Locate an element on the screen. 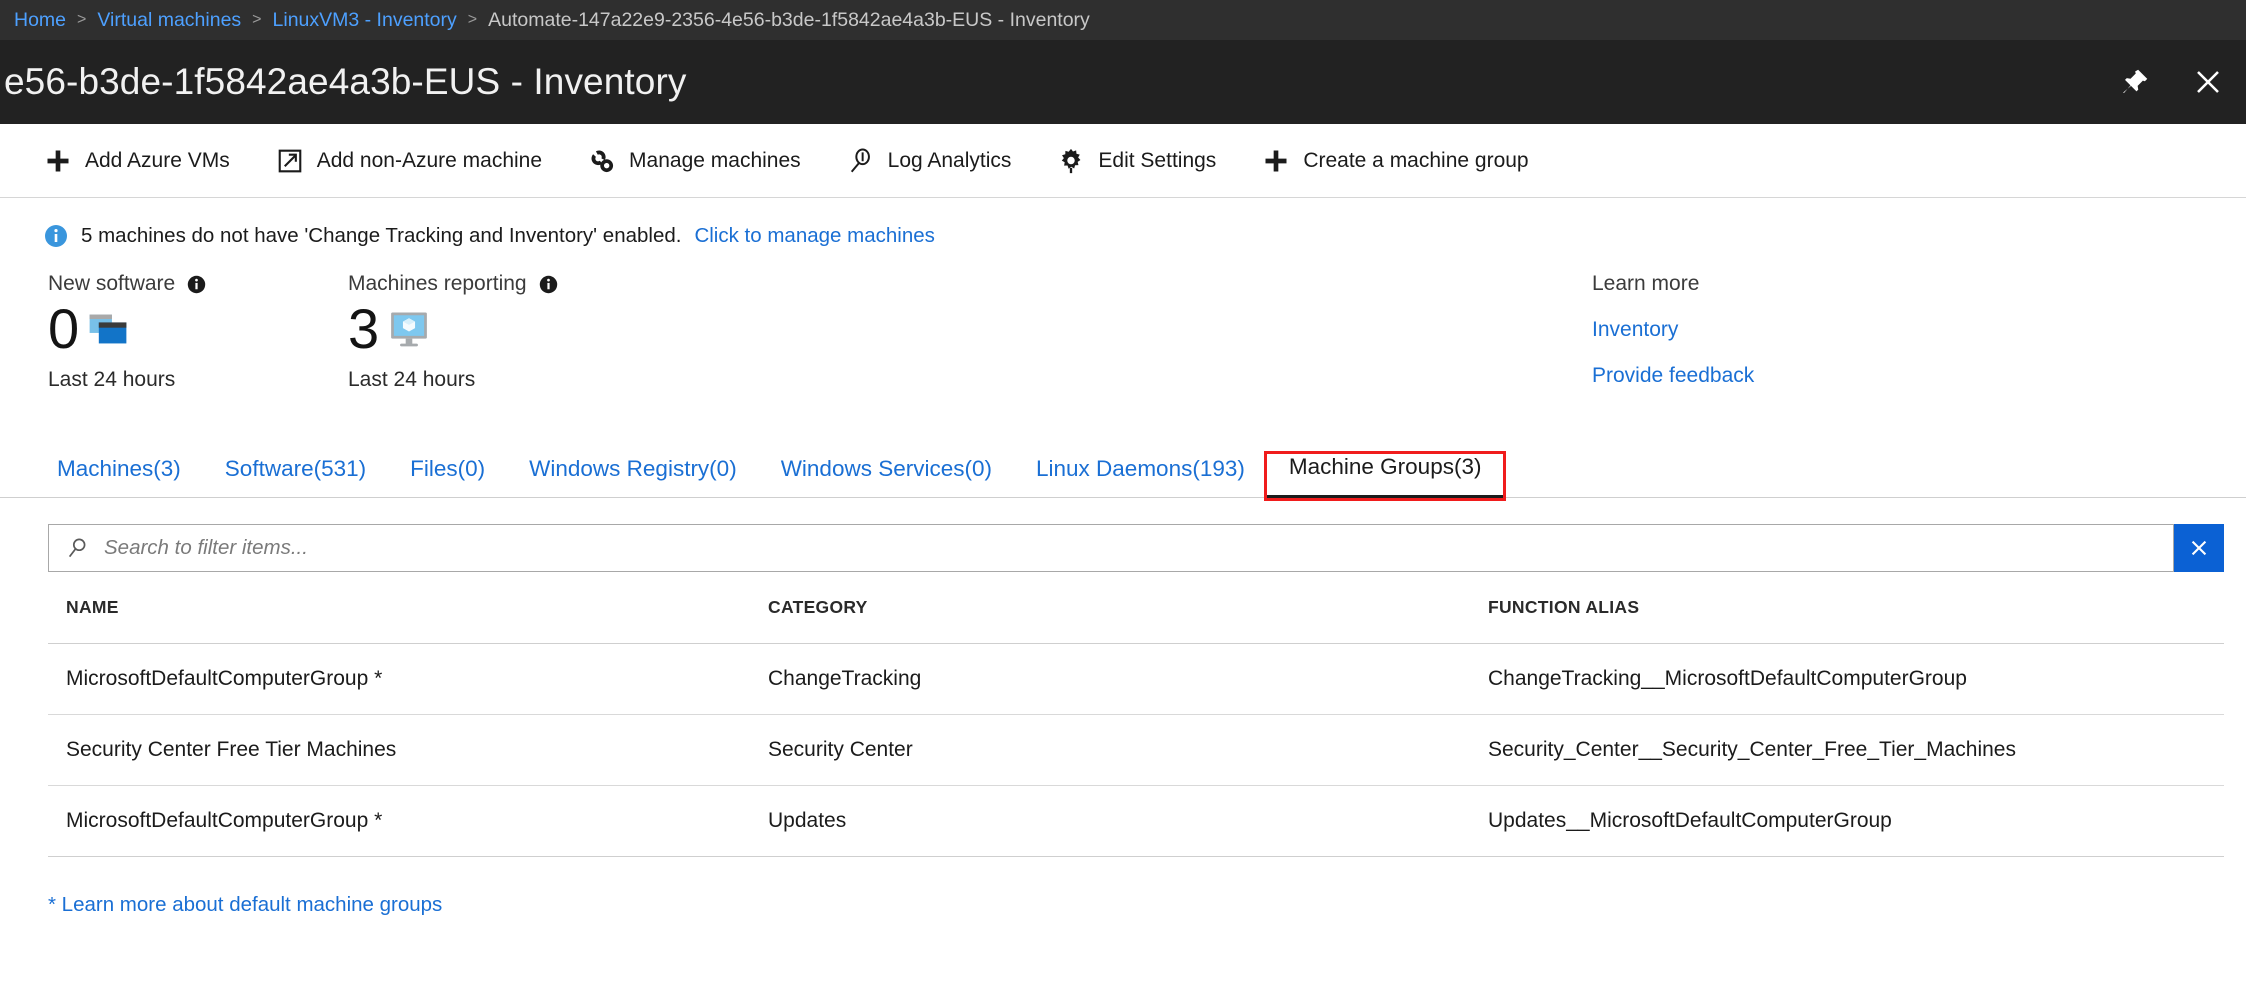 This screenshot has width=2246, height=1006. learn-more-link-provide-feedback: Provide feedback is located at coordinates (1673, 376).